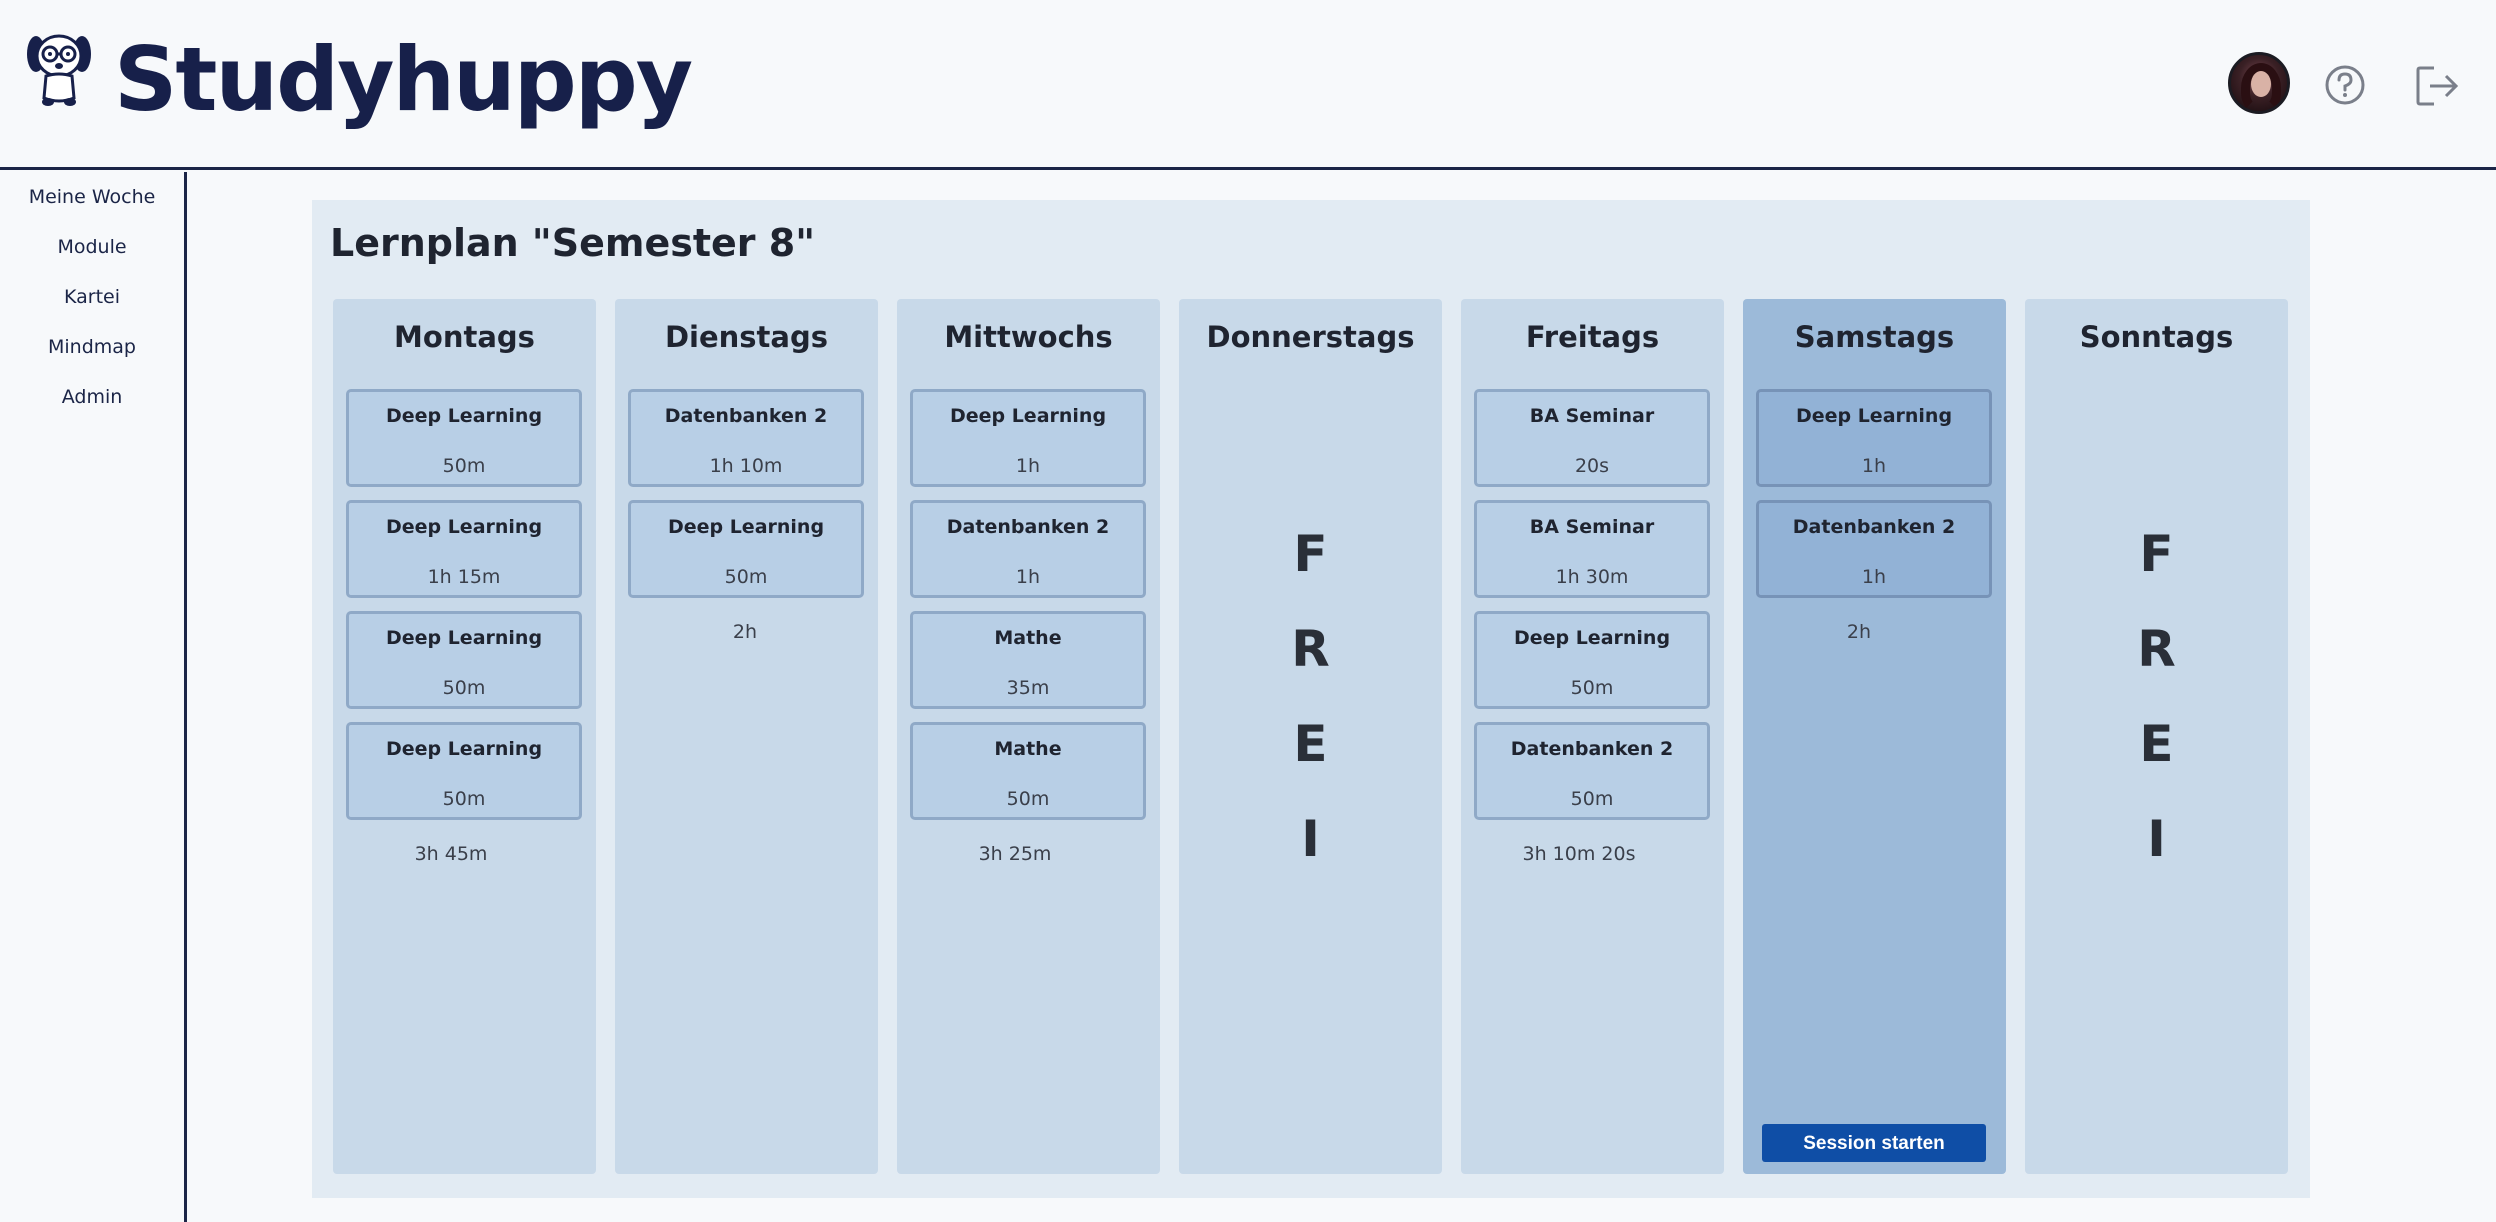 The image size is (2496, 1222). I want to click on day-total: 3h 10m 20s, so click(1579, 854).